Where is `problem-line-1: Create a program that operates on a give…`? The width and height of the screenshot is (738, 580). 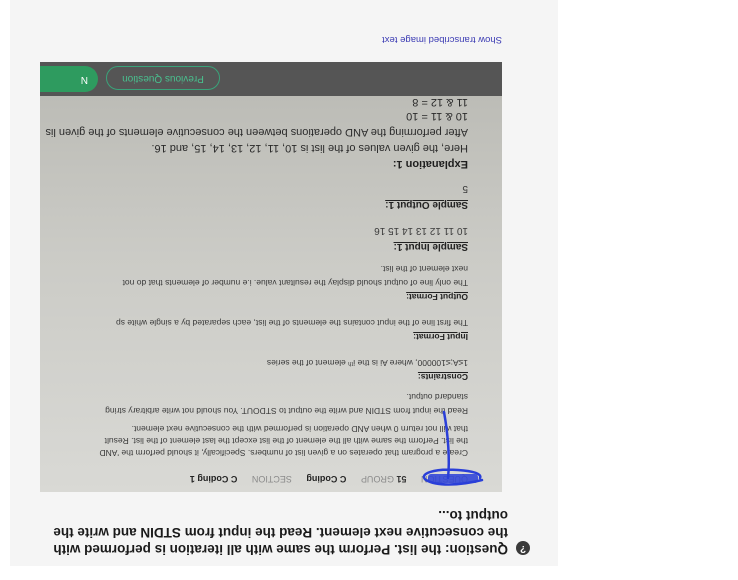 problem-line-1: Create a program that operates on a give… is located at coordinates (283, 453).